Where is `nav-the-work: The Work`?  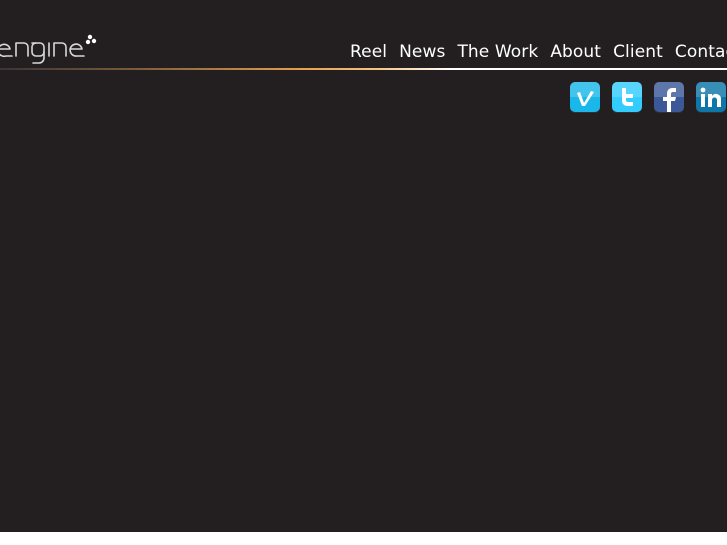
nav-the-work: The Work is located at coordinates (497, 52).